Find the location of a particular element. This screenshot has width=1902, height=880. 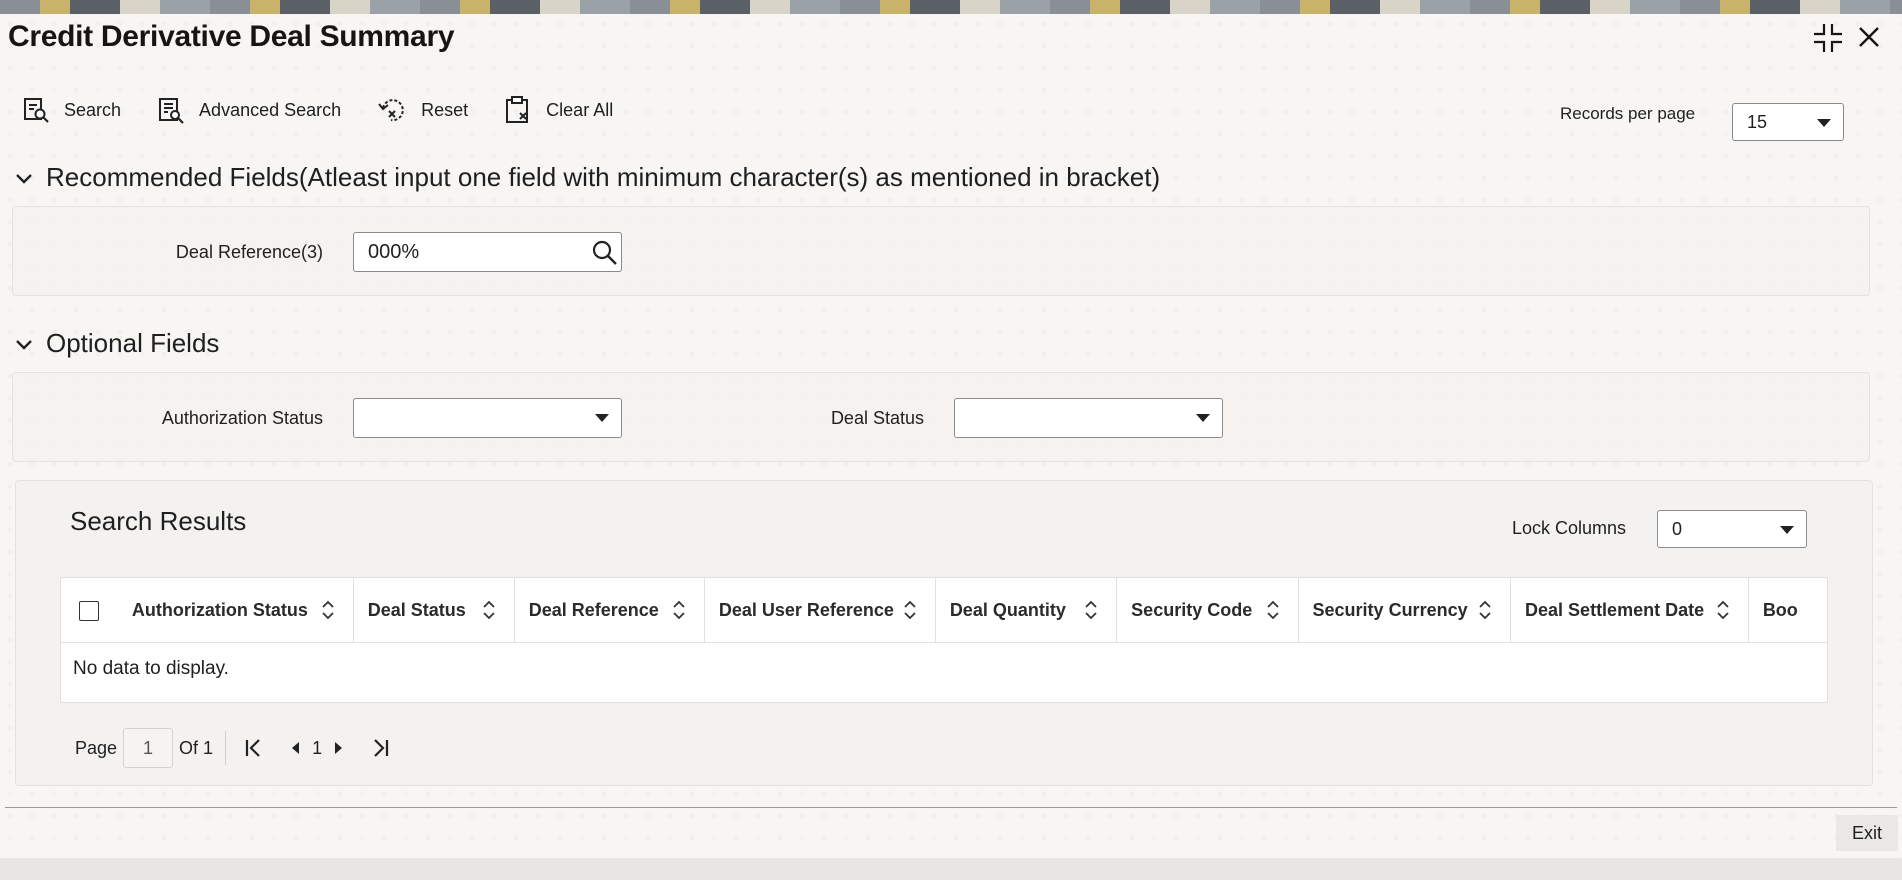

deal-reference-value: 000% is located at coordinates (394, 251).